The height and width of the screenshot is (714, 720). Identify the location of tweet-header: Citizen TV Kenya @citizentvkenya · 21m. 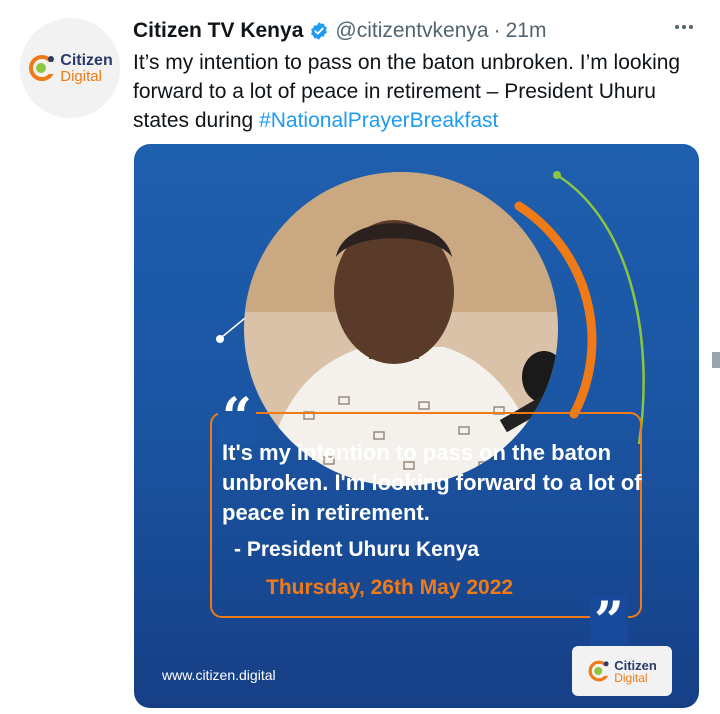
(339, 31).